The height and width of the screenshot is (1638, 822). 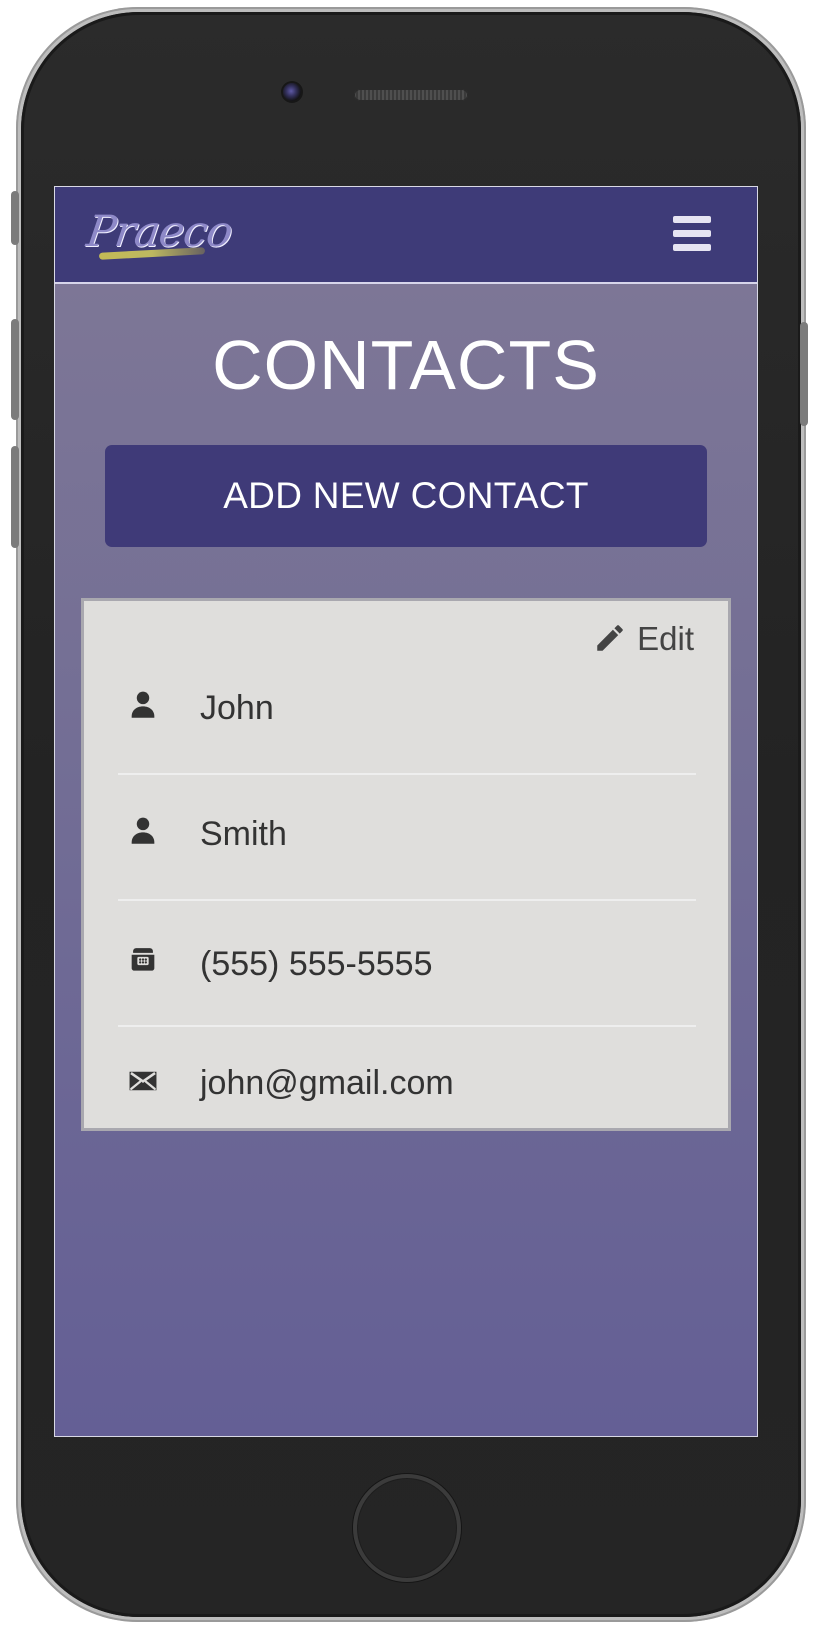 I want to click on phone-value: (555) 555-5555, so click(x=316, y=964).